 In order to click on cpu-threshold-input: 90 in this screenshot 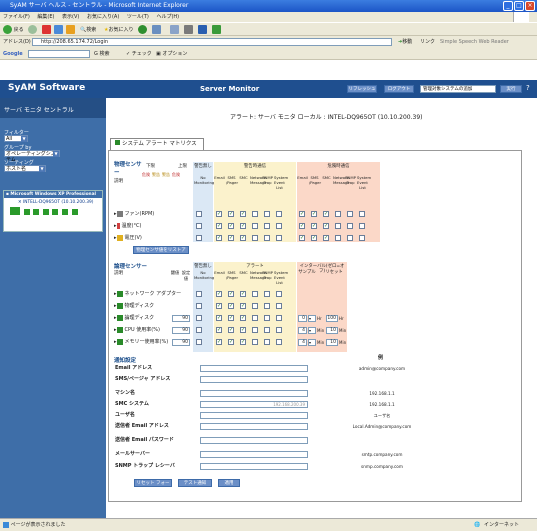, I will do `click(181, 330)`.